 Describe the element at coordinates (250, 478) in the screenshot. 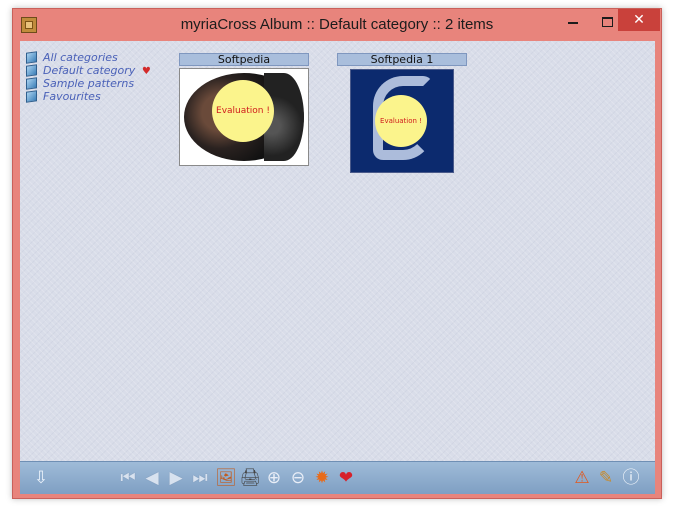

I see `print-icon: 🖨` at that location.